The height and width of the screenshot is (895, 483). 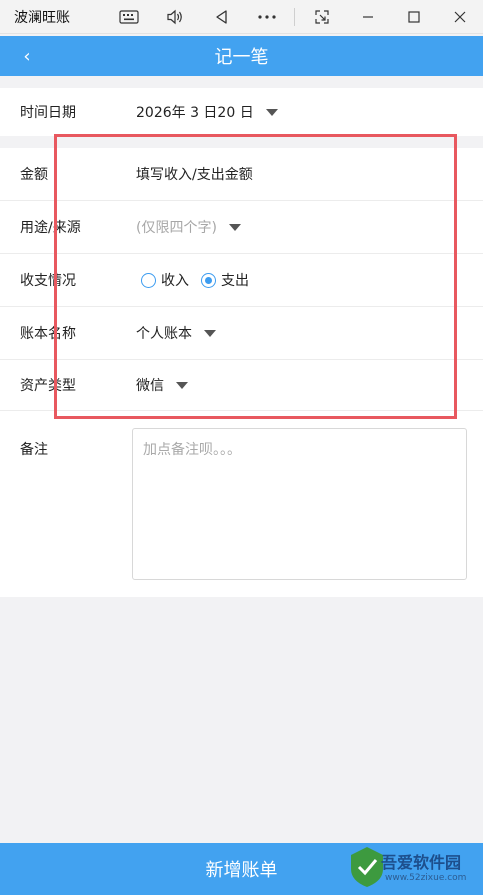 What do you see at coordinates (129, 17) in the screenshot?
I see `keyboard-icon` at bounding box center [129, 17].